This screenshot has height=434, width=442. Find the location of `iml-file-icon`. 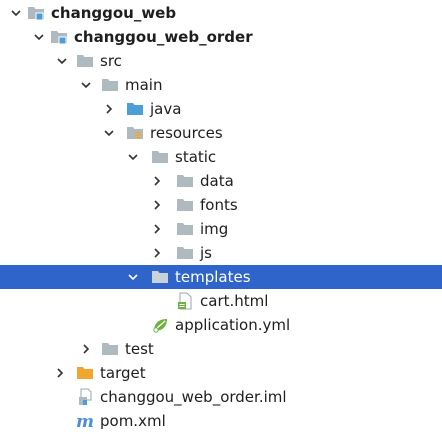

iml-file-icon is located at coordinates (85, 397).